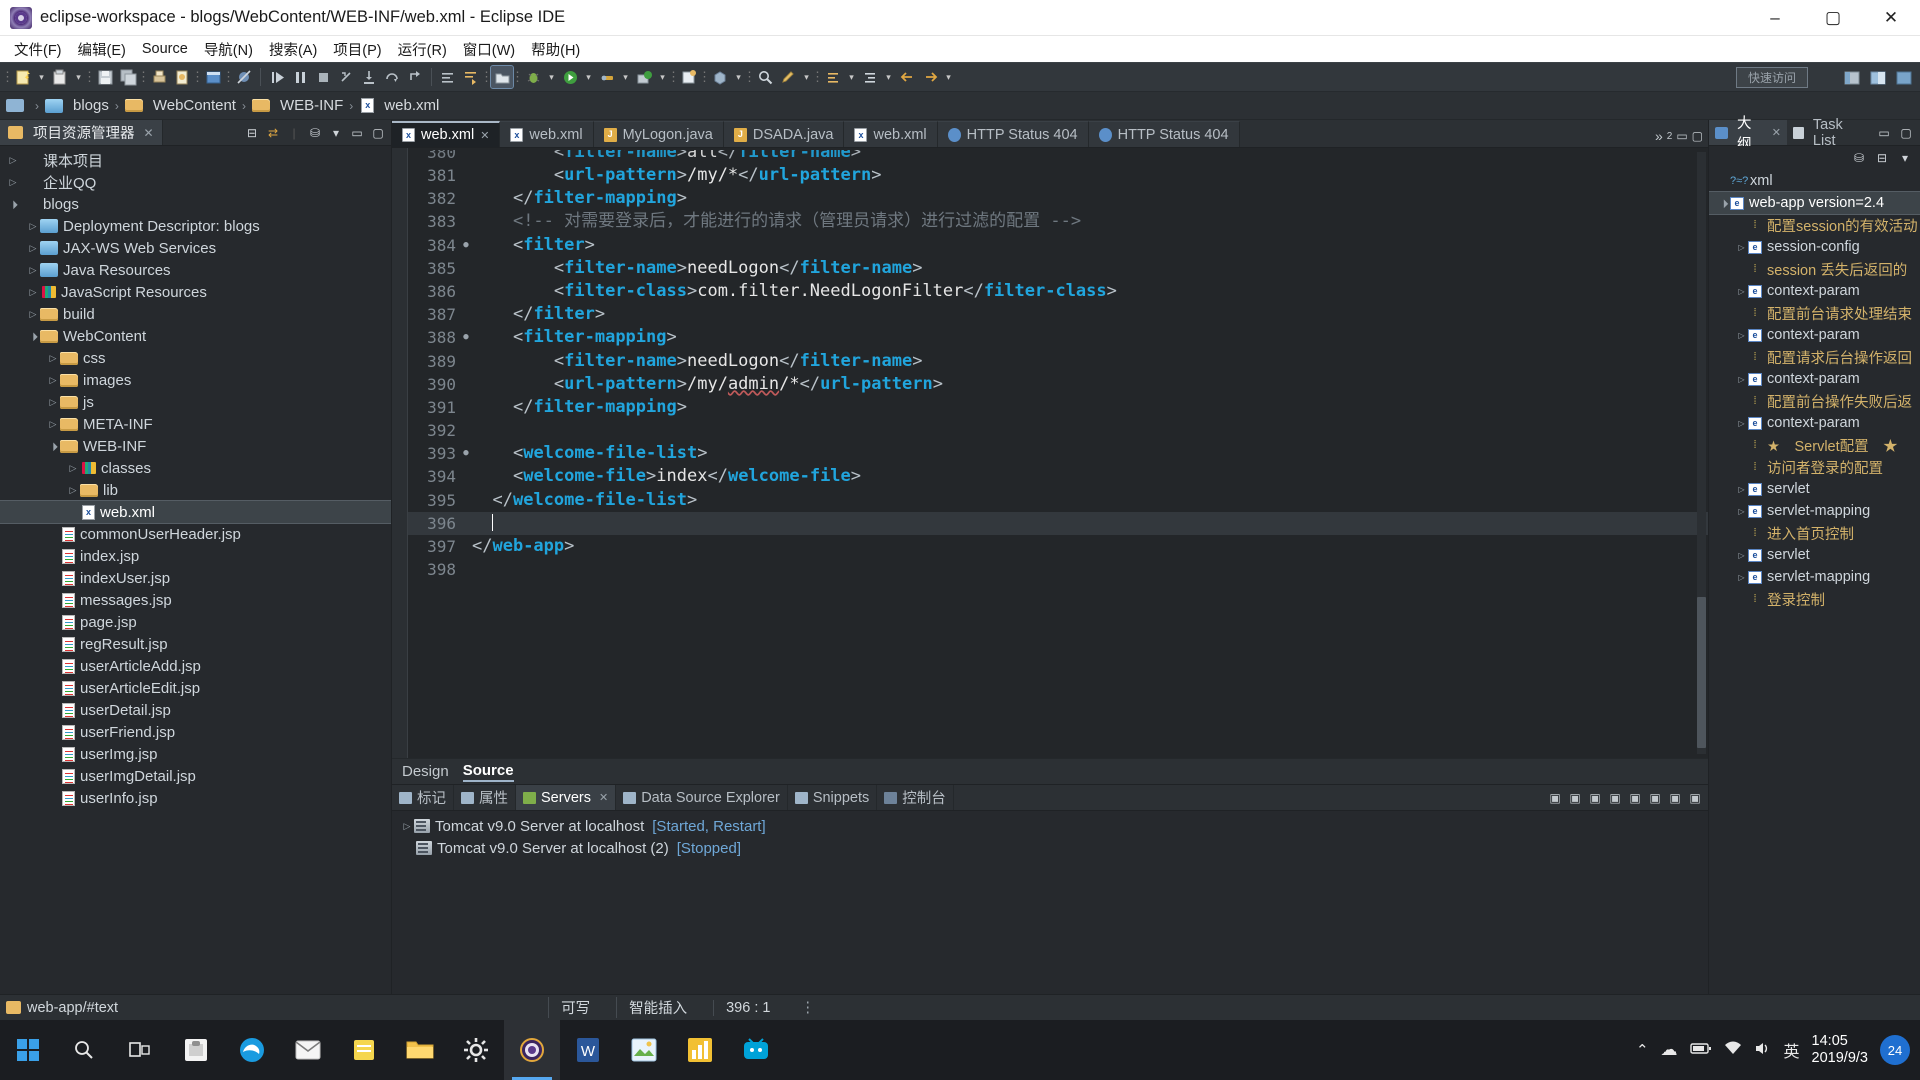  What do you see at coordinates (1642, 1050) in the screenshot?
I see `tray-chevron-icon: ⌃` at bounding box center [1642, 1050].